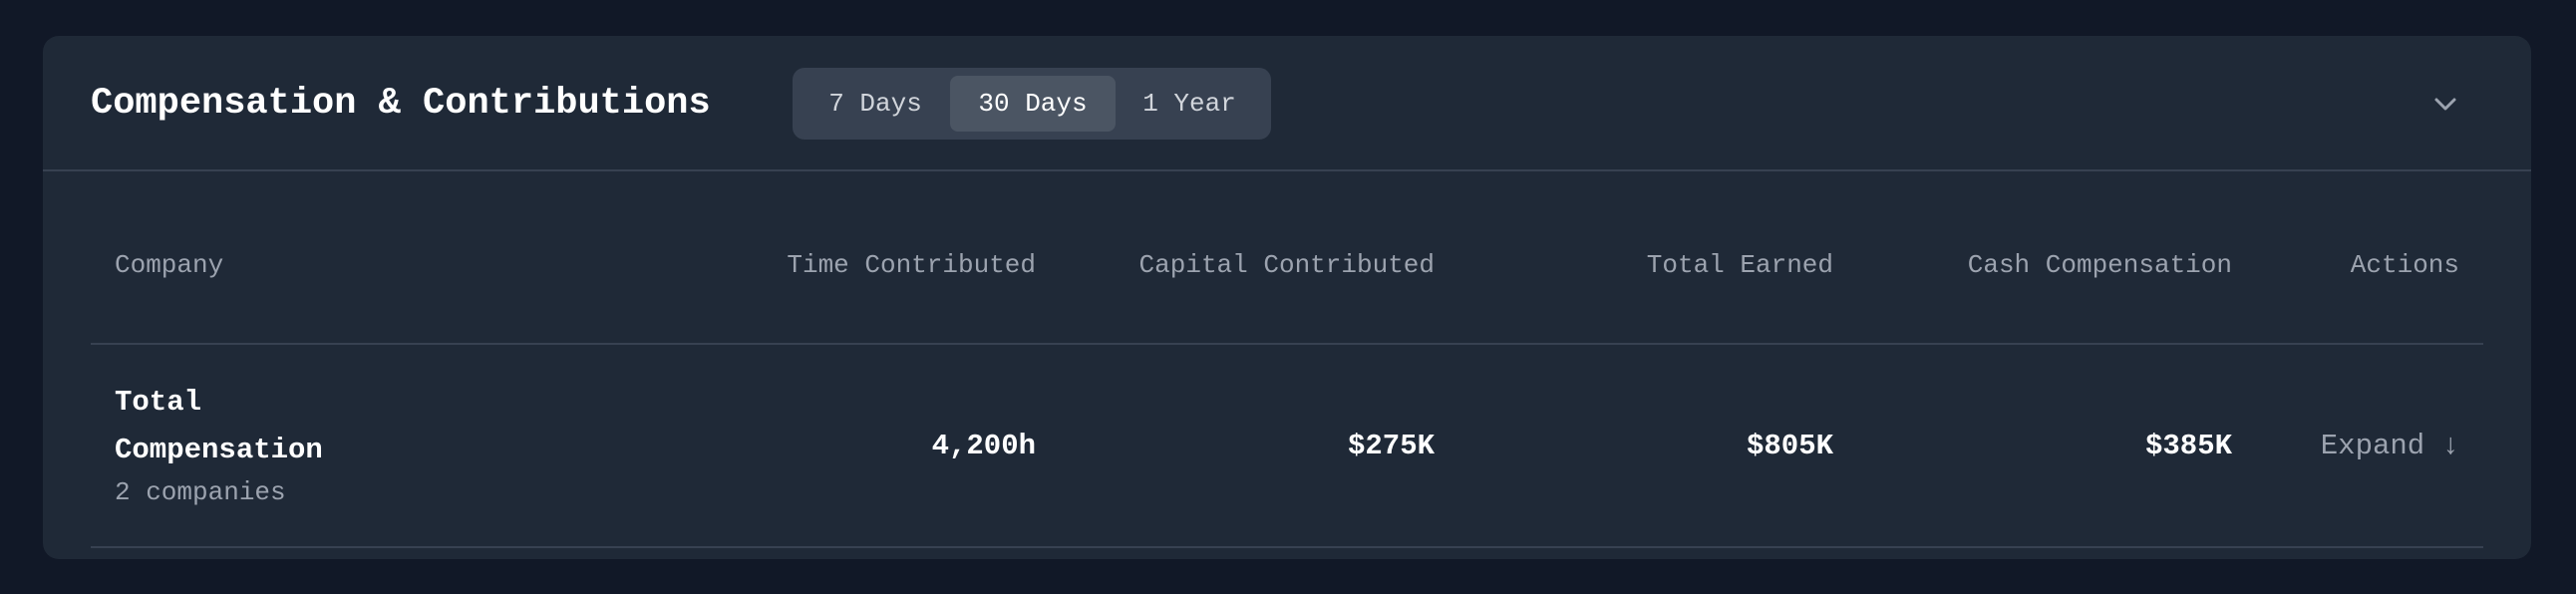 The image size is (2576, 594). Describe the element at coordinates (1739, 265) in the screenshot. I see `column-header-total-earned: Total Earned` at that location.